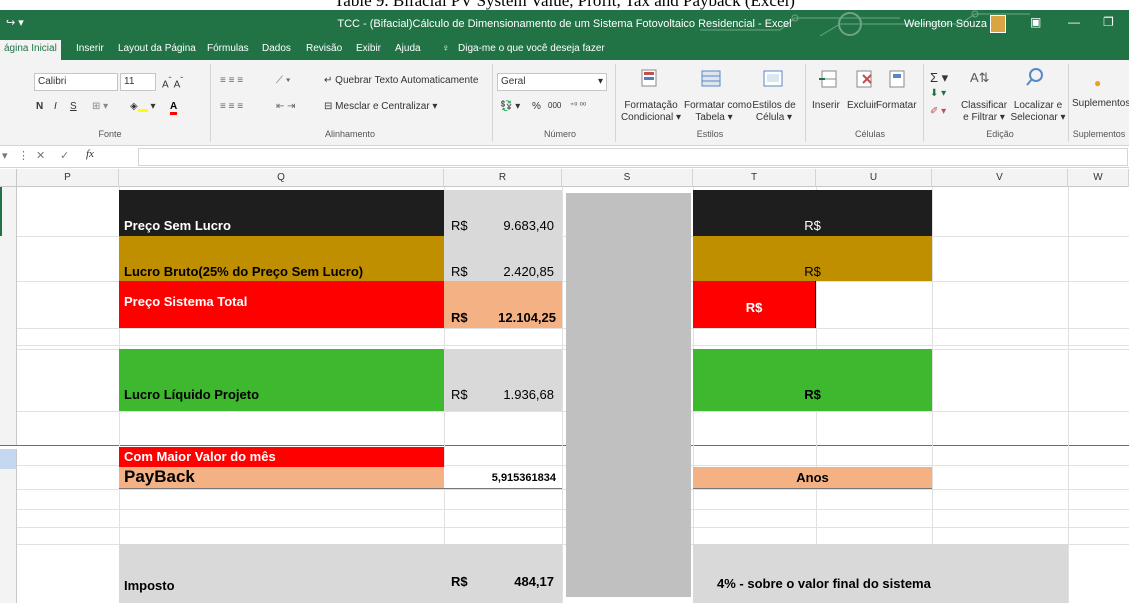  Describe the element at coordinates (286, 106) in the screenshot. I see `indent-icon: ⇤ ⇥` at that location.